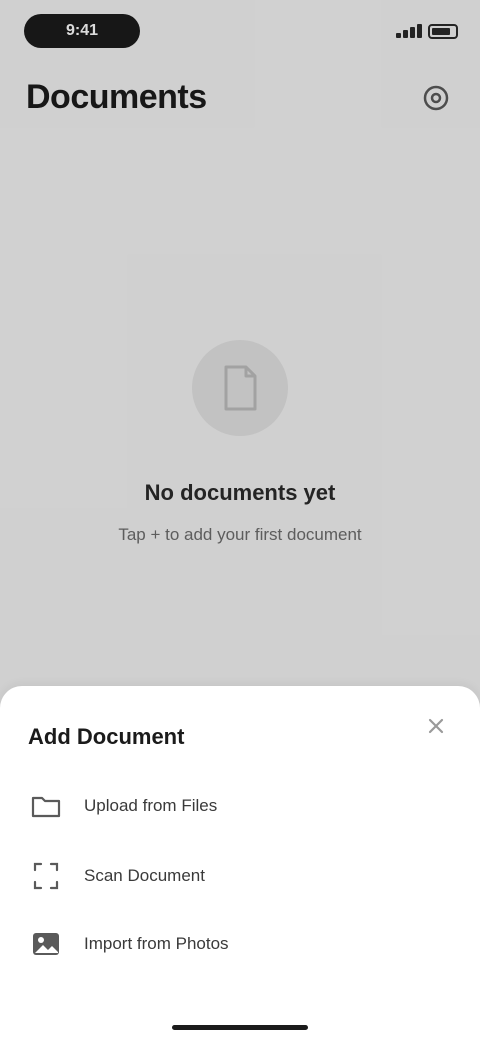  What do you see at coordinates (240, 944) in the screenshot?
I see `import-from-photos-option: Import from Photos` at bounding box center [240, 944].